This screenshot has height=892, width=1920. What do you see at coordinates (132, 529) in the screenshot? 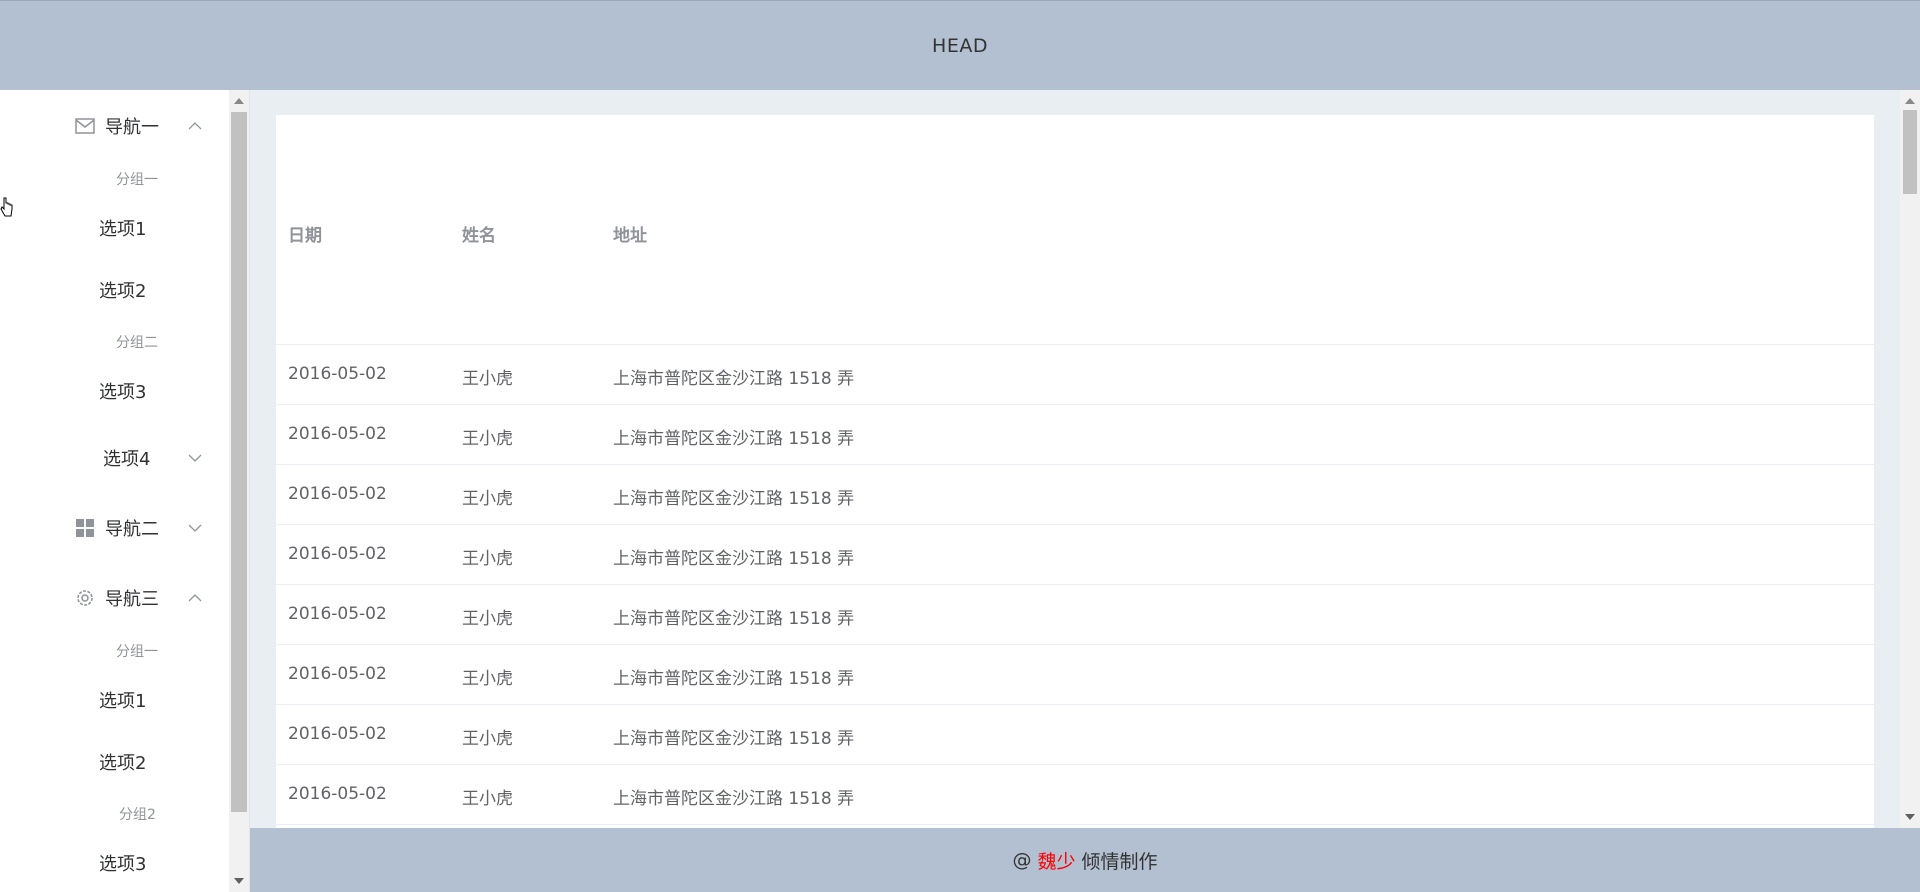
I see `menu-nav2-label: 导航二` at bounding box center [132, 529].